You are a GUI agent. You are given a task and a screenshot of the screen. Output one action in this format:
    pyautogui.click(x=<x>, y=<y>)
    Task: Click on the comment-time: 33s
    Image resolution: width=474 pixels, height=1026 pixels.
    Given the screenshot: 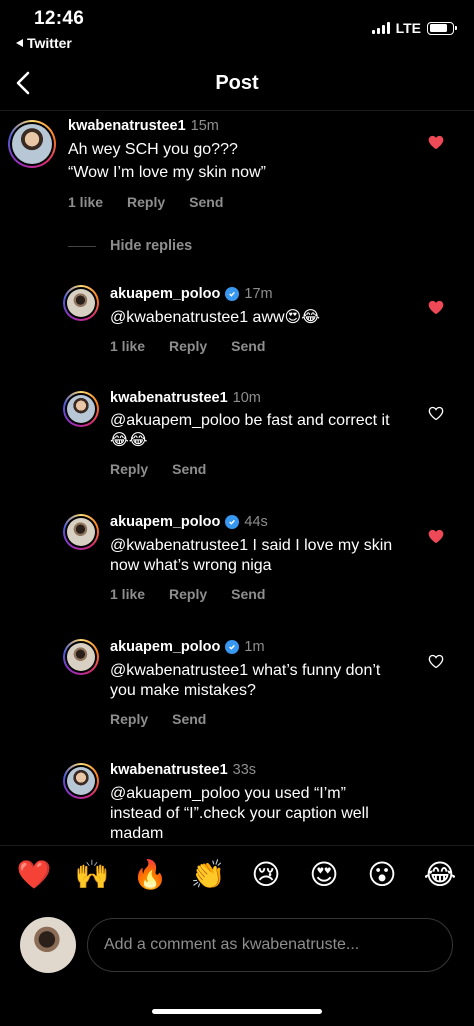 What is the action you would take?
    pyautogui.click(x=244, y=770)
    